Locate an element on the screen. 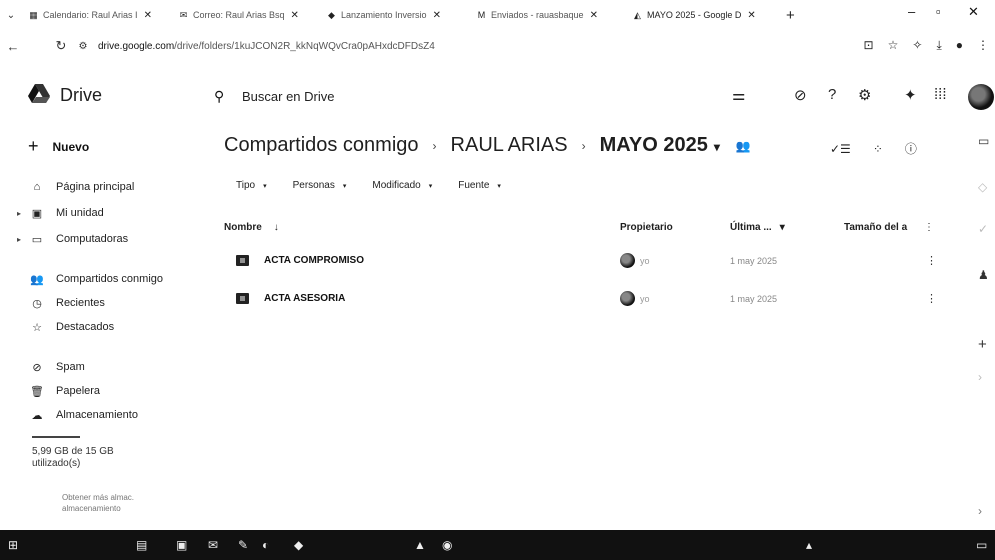 The width and height of the screenshot is (995, 560). sidebar-item-spam: ⊘ Spam is located at coordinates (57, 367).